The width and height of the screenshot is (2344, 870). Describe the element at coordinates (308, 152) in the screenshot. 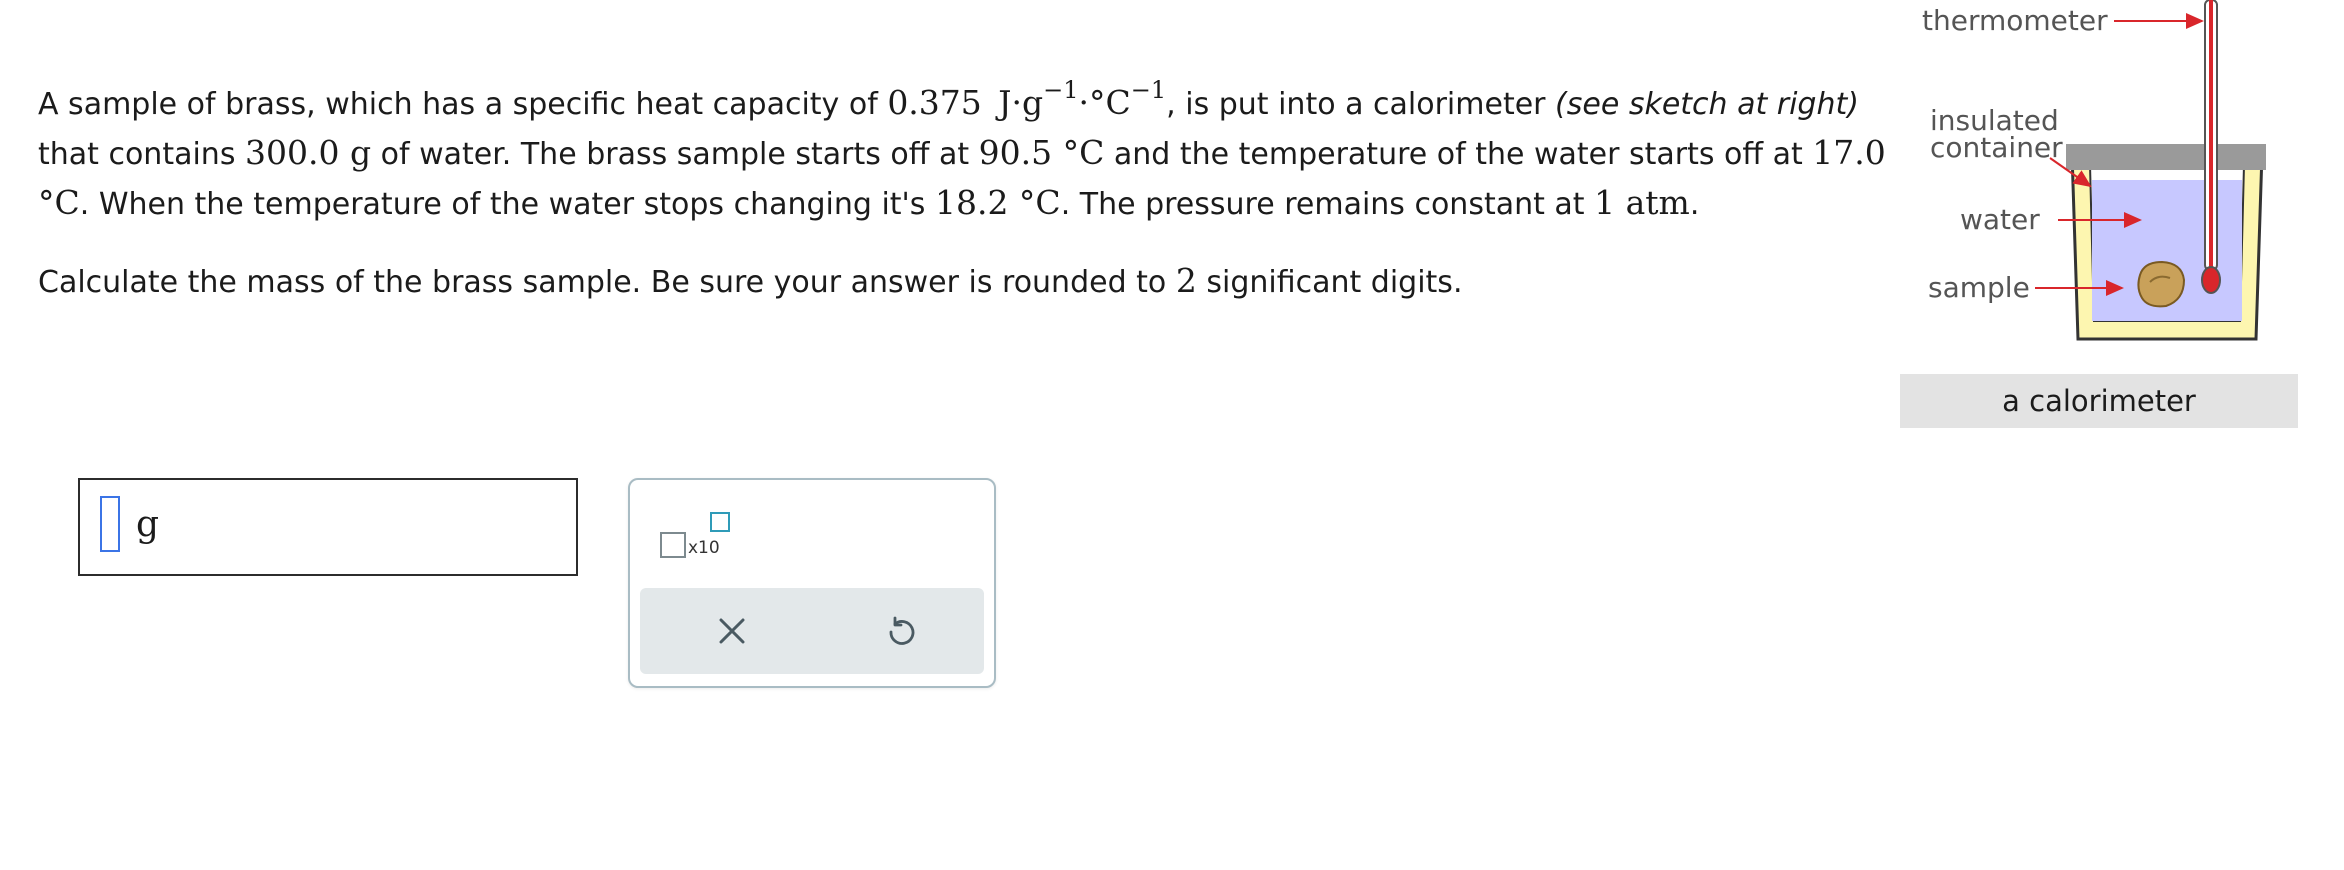

I see `water-mass-value: 300.0 g` at that location.